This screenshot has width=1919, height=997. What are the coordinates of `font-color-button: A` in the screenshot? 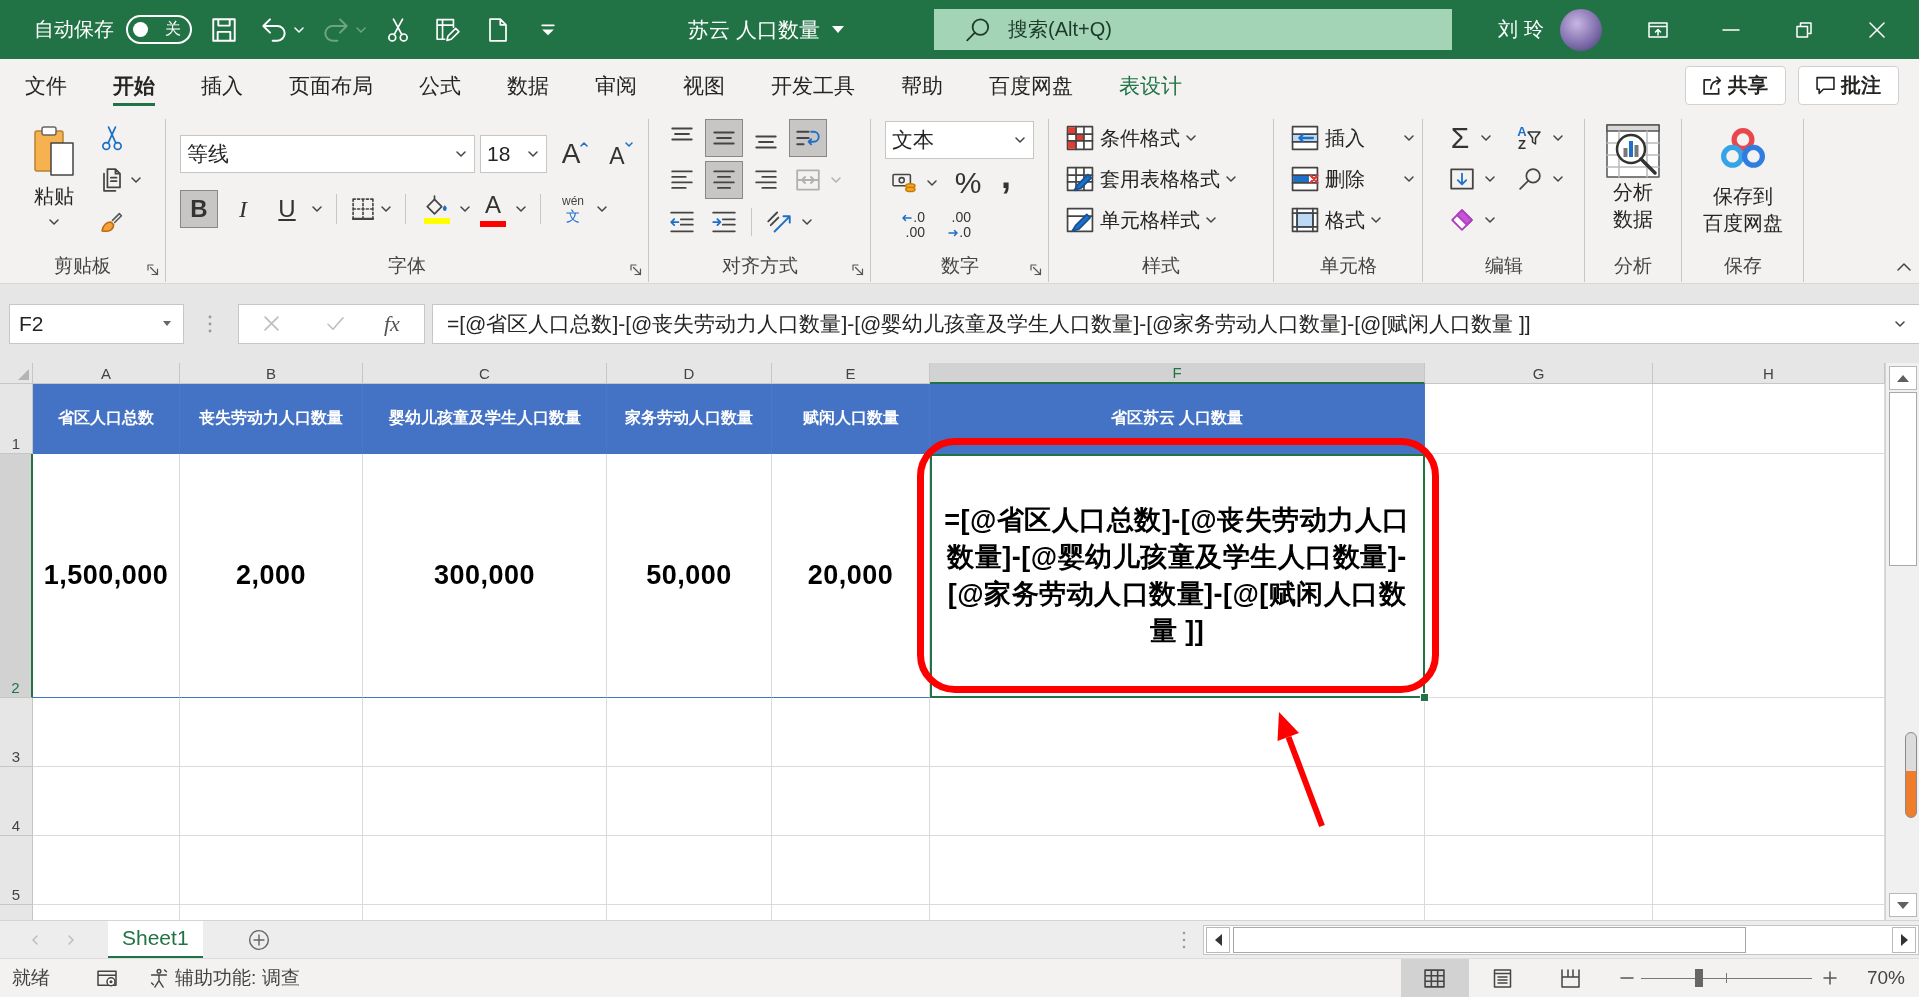 It's located at (493, 209).